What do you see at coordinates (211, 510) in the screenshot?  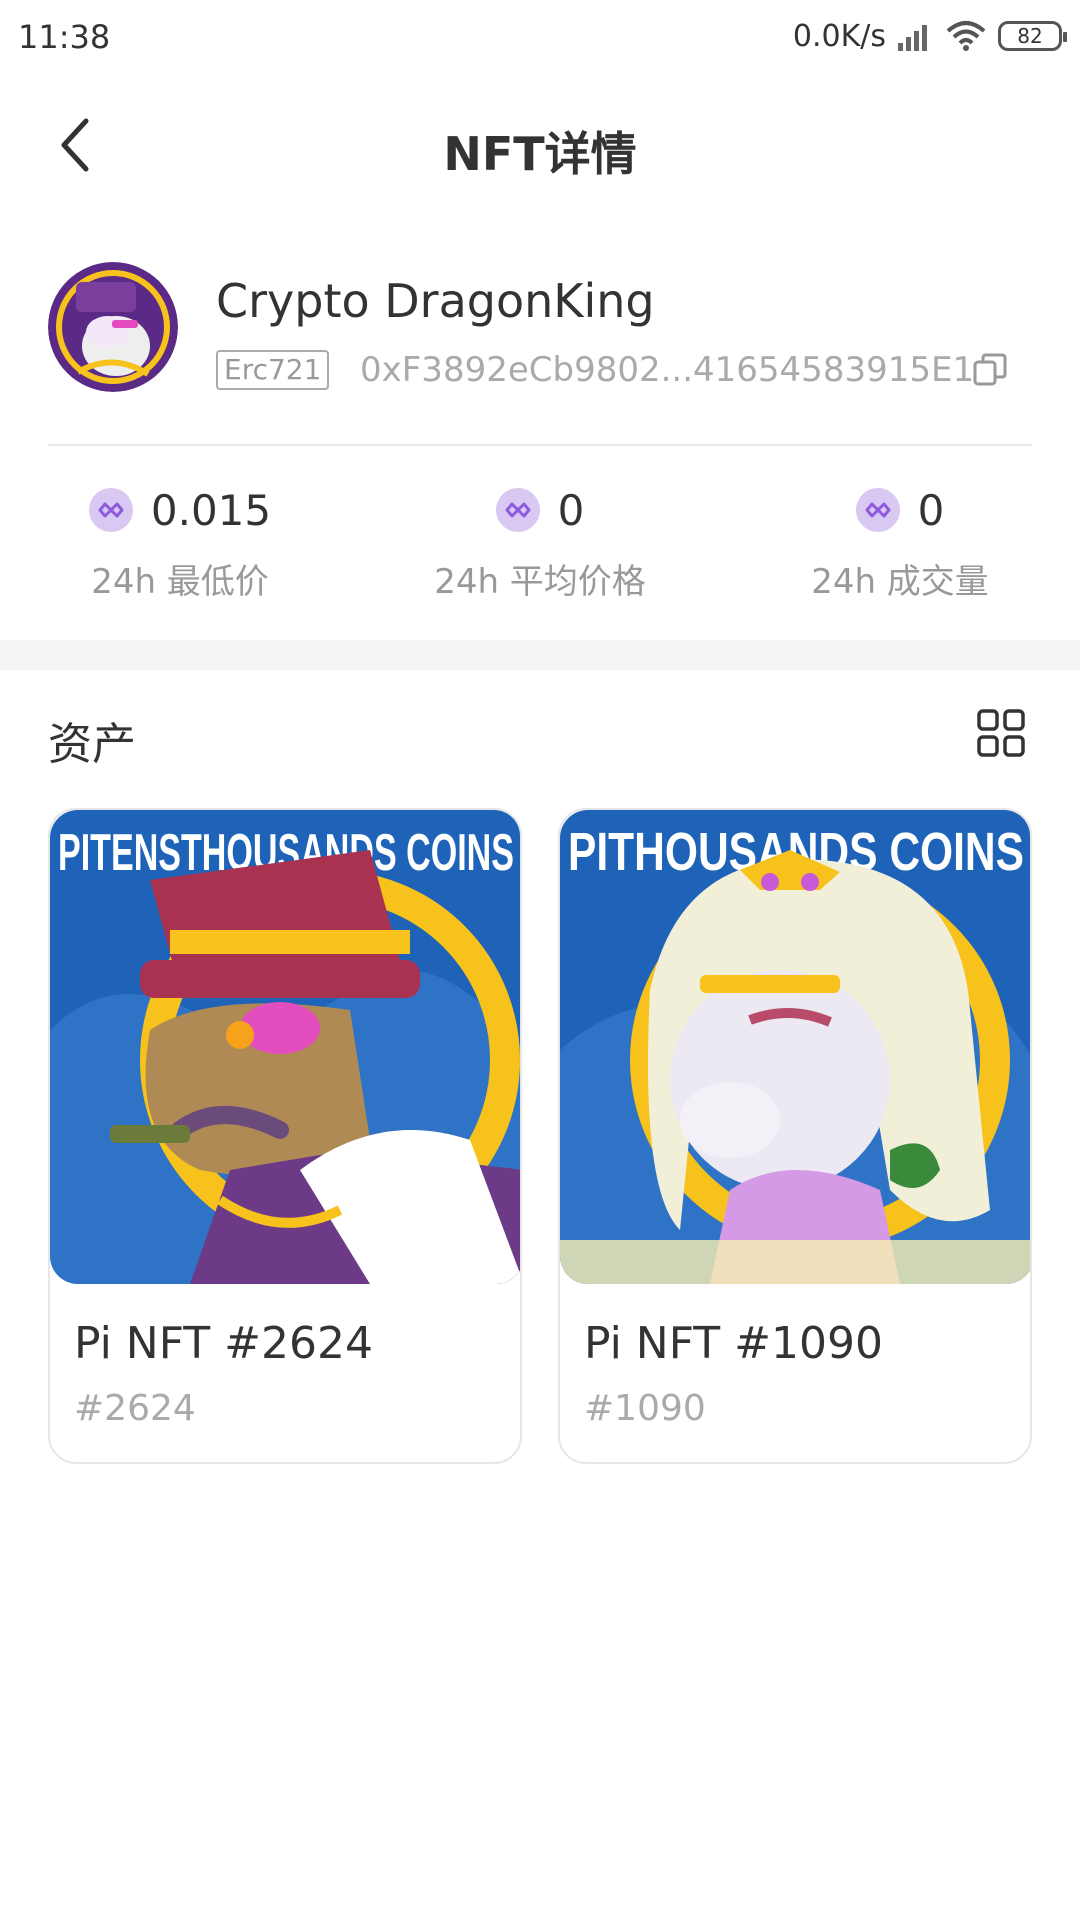 I see `stat-value: 0.015` at bounding box center [211, 510].